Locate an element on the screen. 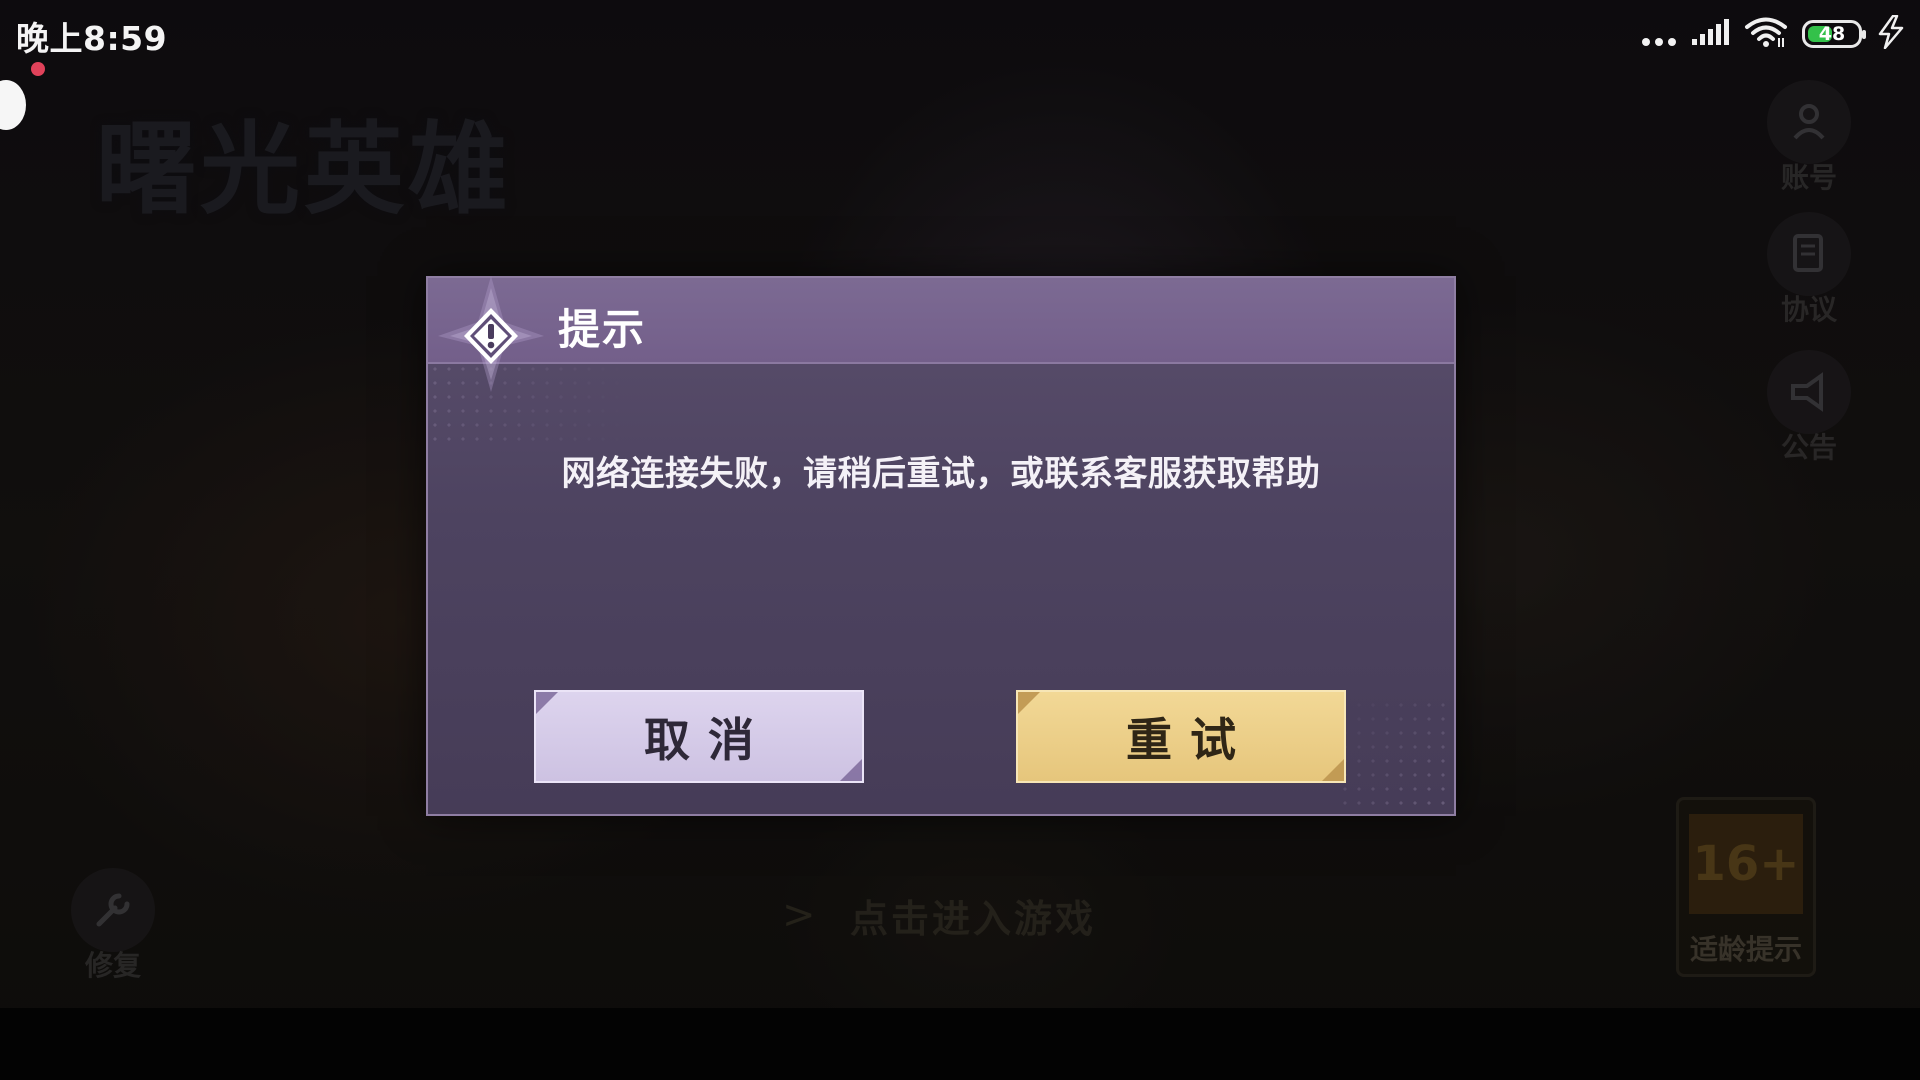 This screenshot has height=1080, width=1920. charging-bolt-icon is located at coordinates (1891, 33).